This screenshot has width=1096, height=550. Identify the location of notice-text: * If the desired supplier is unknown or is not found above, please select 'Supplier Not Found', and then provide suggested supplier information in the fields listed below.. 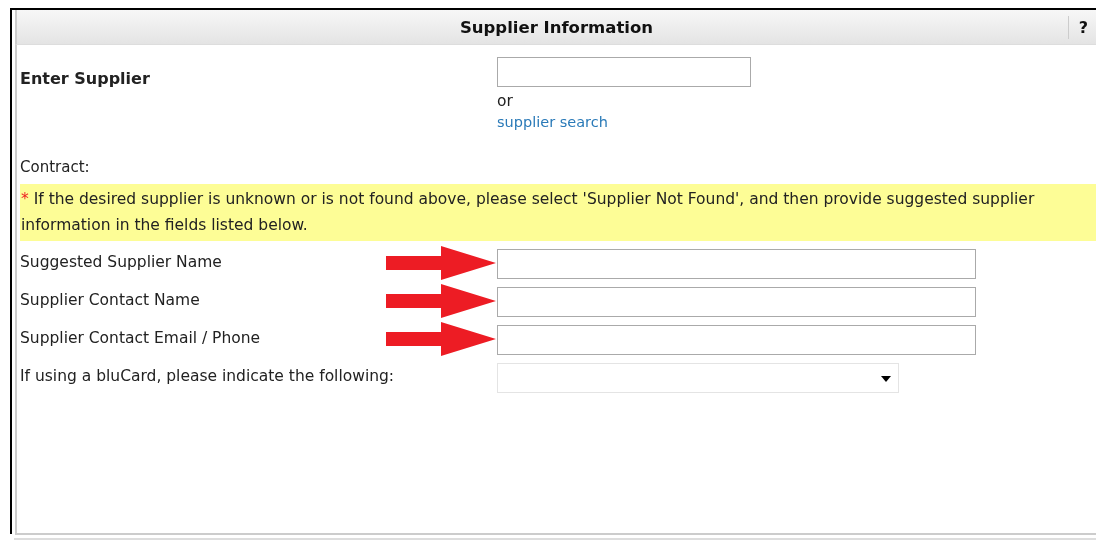
(558, 212).